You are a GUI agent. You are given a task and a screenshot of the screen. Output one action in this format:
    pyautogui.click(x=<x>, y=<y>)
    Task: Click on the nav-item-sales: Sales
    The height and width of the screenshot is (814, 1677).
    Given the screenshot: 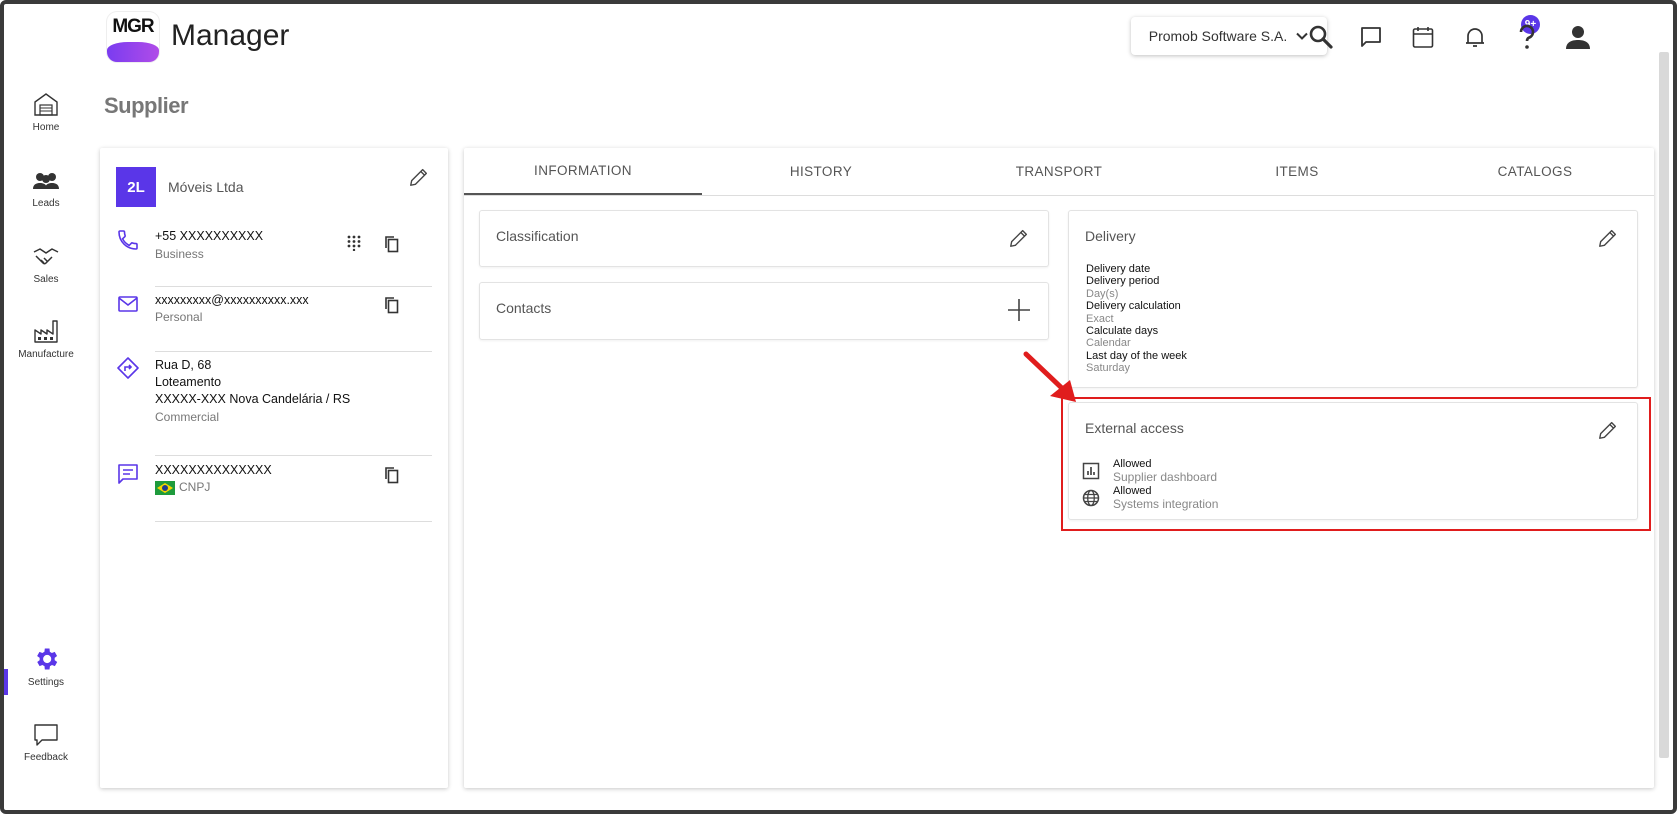 What is the action you would take?
    pyautogui.click(x=46, y=264)
    